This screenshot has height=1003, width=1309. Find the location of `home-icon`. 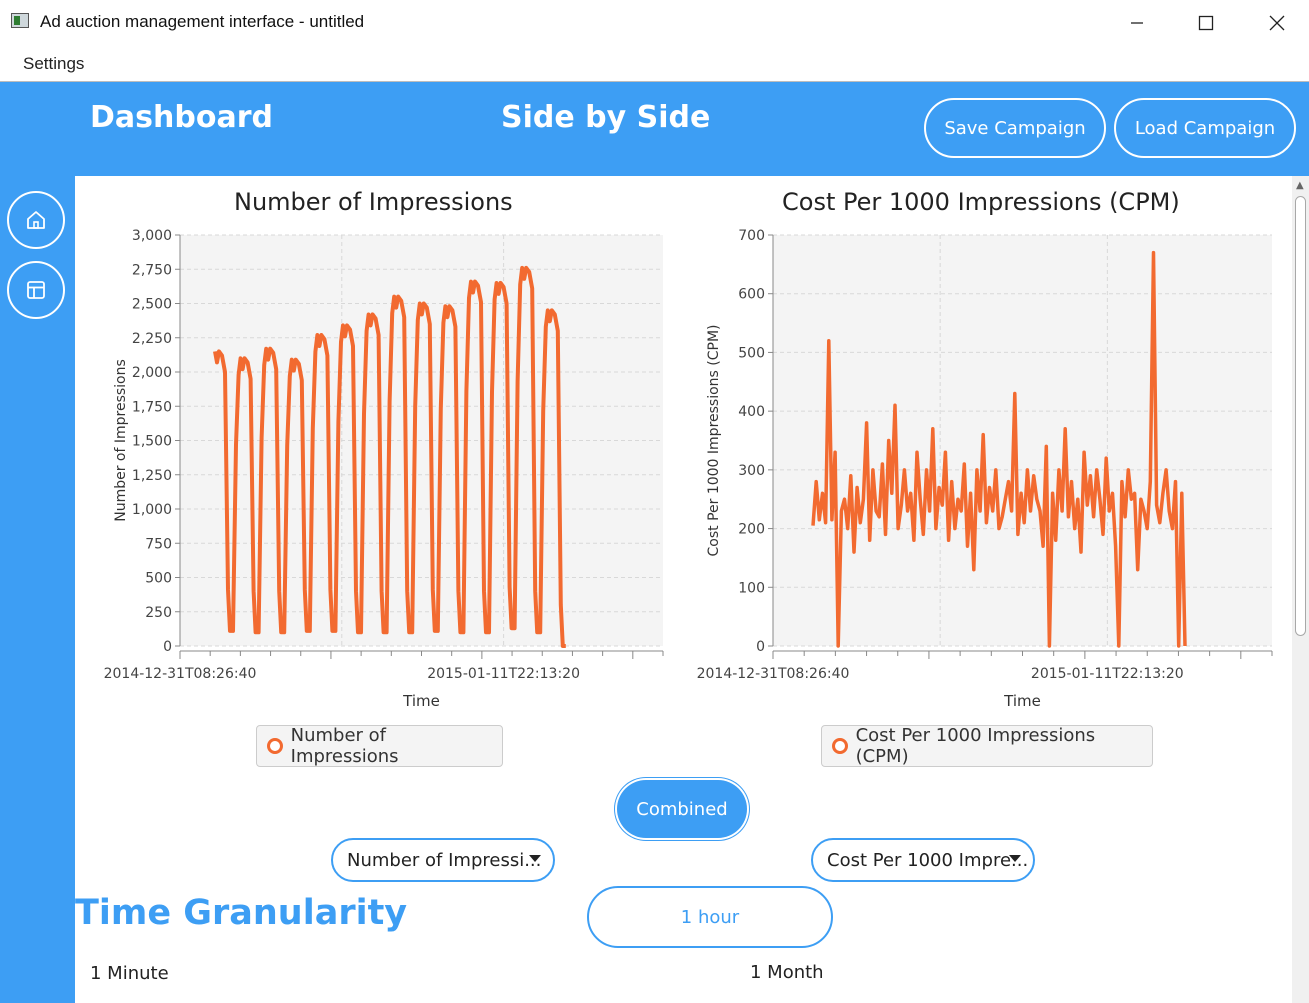

home-icon is located at coordinates (36, 220).